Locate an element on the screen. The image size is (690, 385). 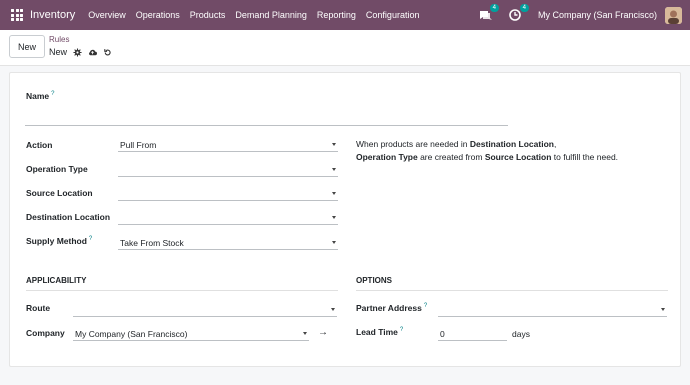
messages-button: 4 is located at coordinates (488, 13).